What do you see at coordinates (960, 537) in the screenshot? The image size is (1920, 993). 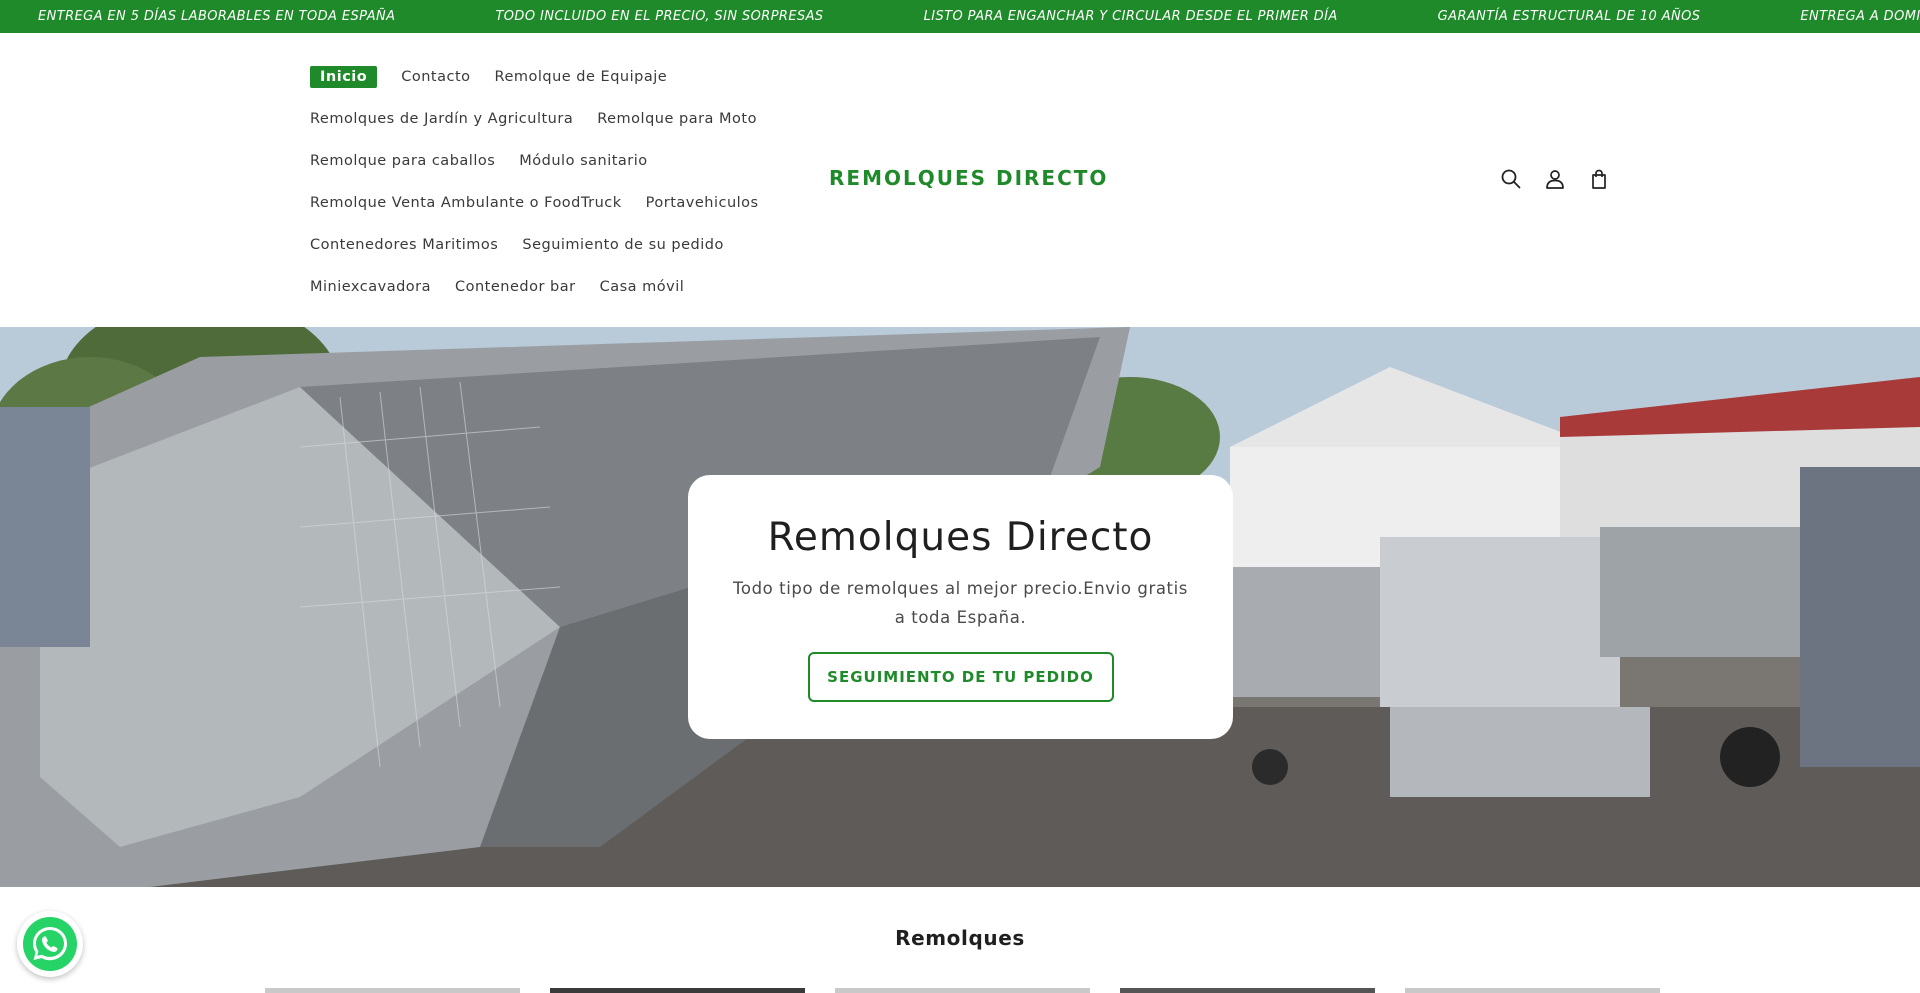 I see `hero-title: Remolques Directo` at bounding box center [960, 537].